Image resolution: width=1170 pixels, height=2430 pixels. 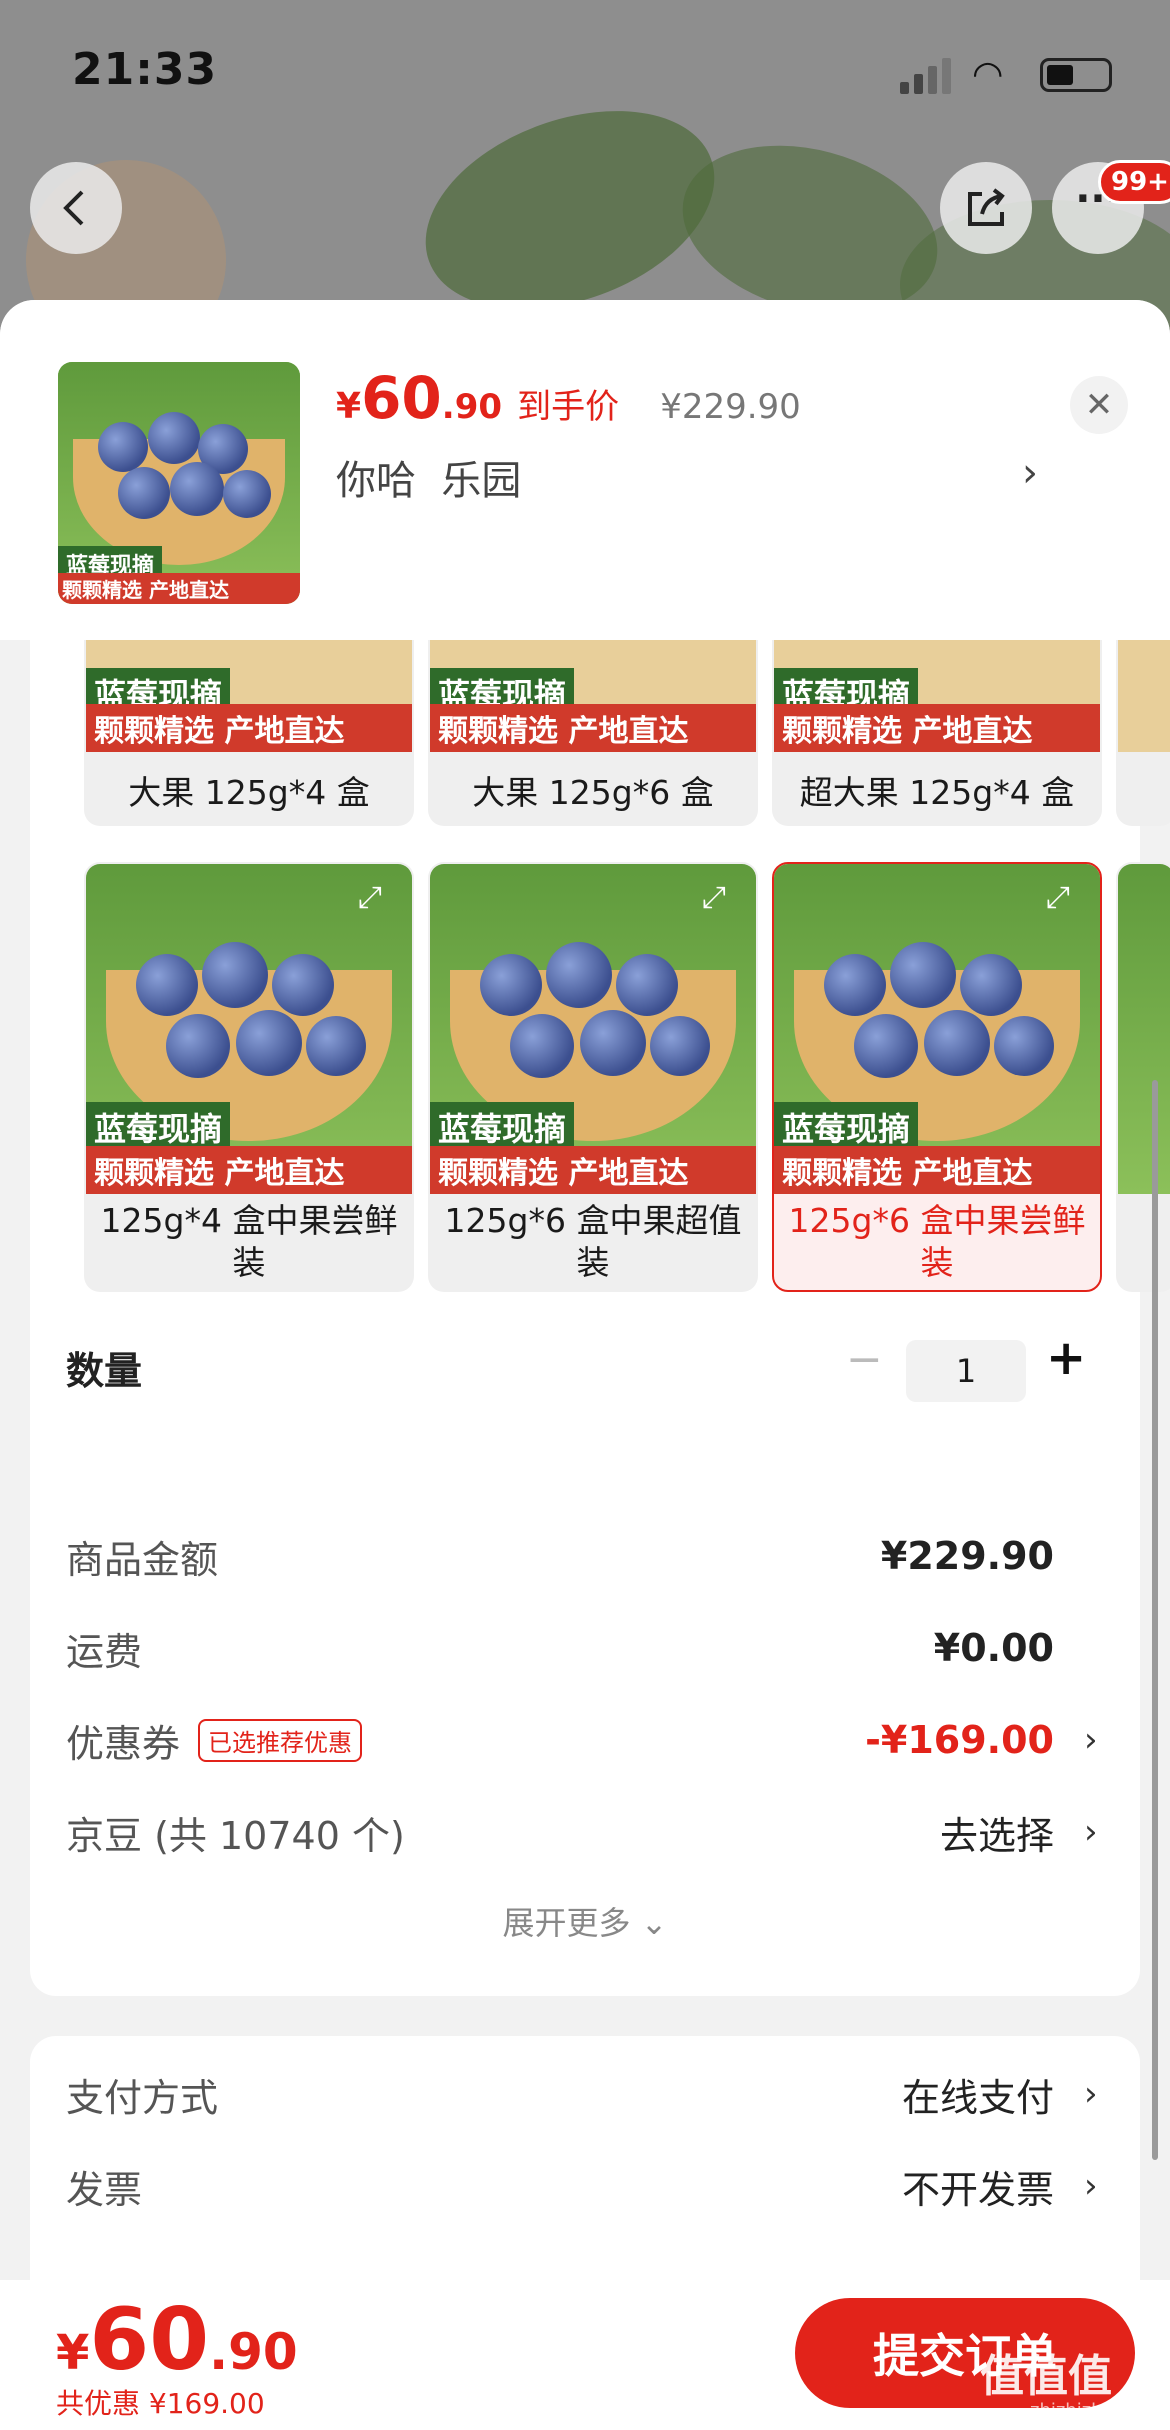 What do you see at coordinates (1046, 2376) in the screenshot?
I see `watermark-logo: 值值值` at bounding box center [1046, 2376].